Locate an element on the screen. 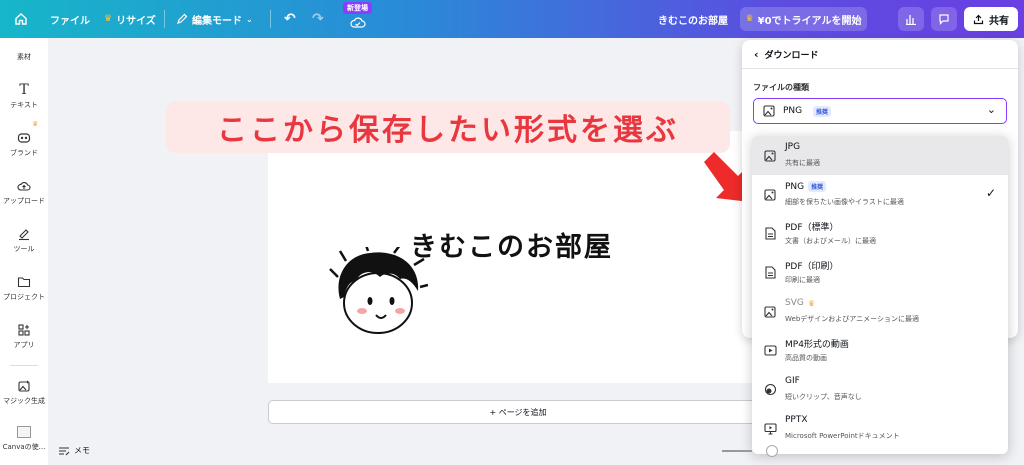 Image resolution: width=1024 pixels, height=465 pixels. notes-label: メモ is located at coordinates (82, 450).